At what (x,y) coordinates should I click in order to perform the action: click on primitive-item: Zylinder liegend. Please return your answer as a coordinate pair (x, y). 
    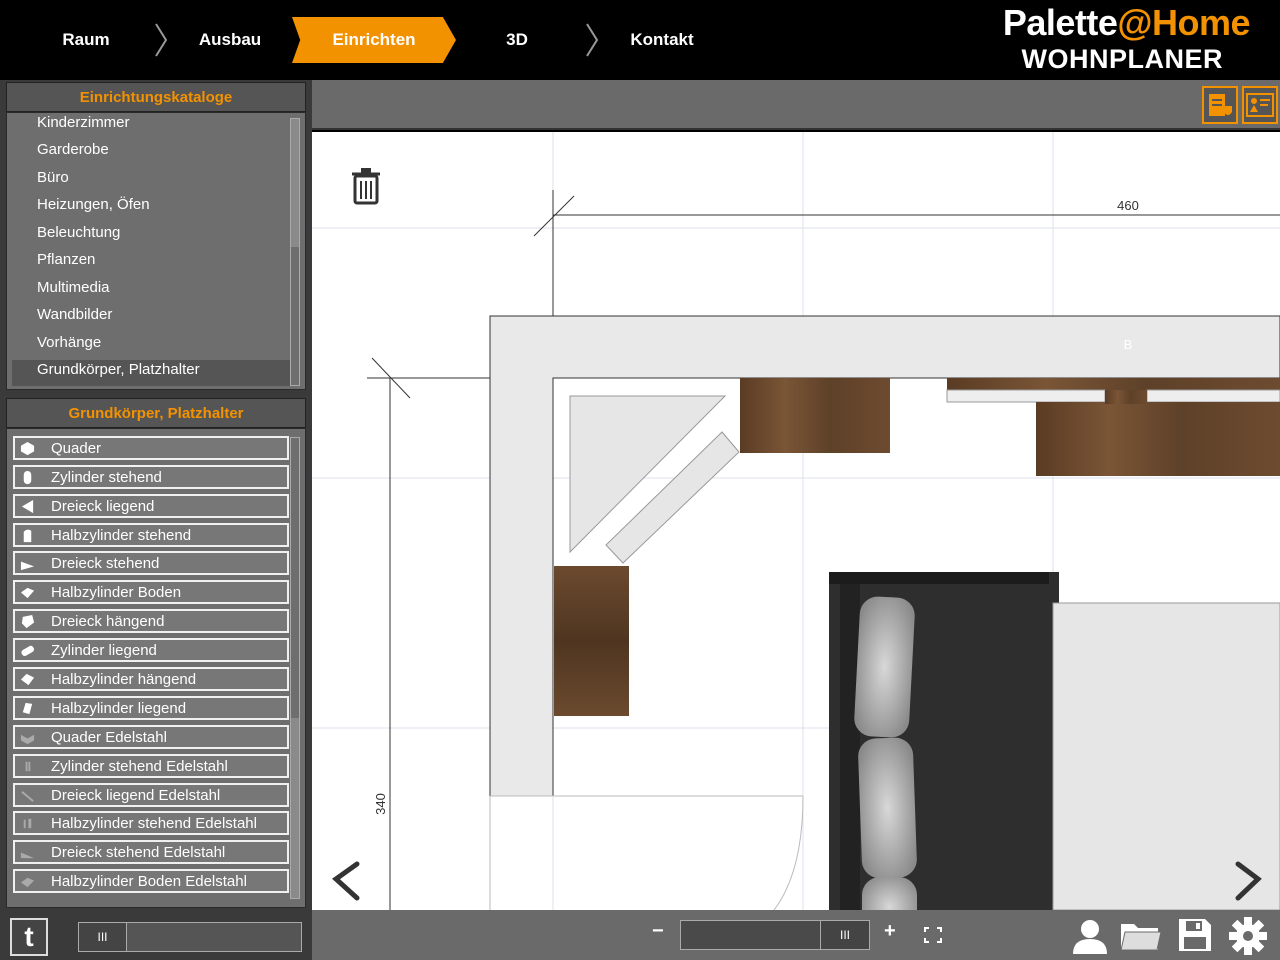
    Looking at the image, I should click on (151, 650).